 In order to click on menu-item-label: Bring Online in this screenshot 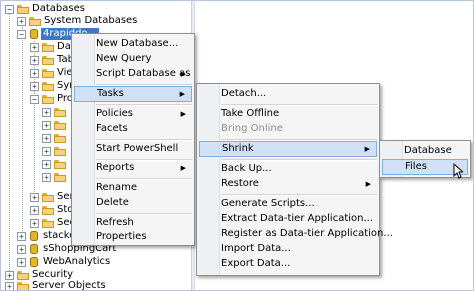, I will do `click(252, 128)`.